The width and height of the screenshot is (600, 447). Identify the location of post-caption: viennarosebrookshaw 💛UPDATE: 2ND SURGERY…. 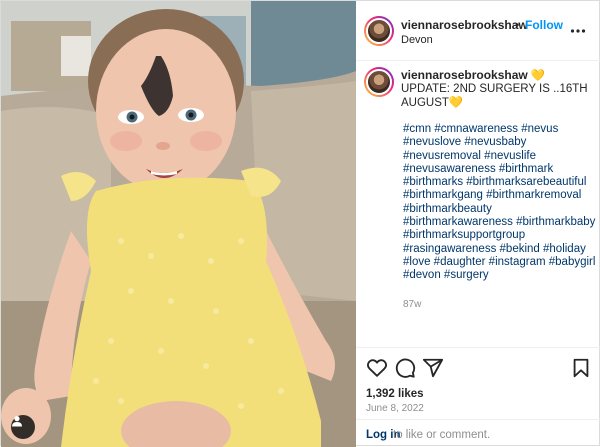
(496, 89).